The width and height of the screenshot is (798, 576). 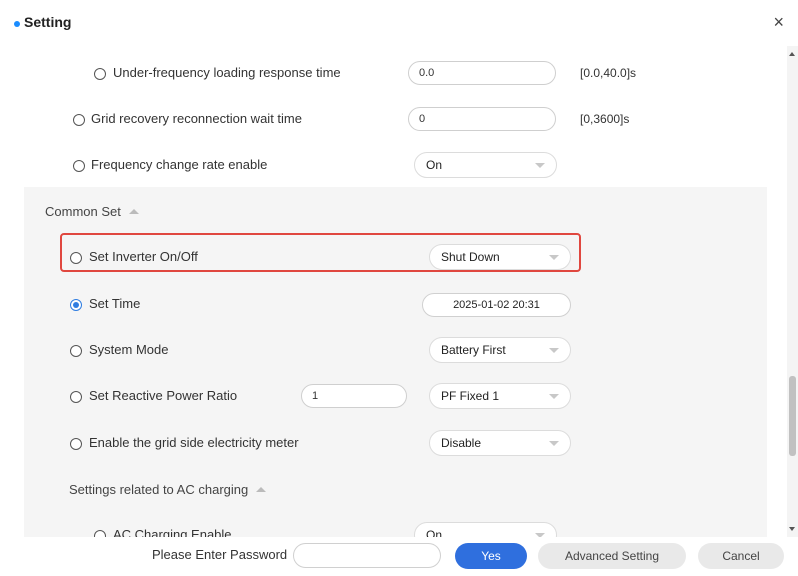 What do you see at coordinates (461, 443) in the screenshot?
I see `select-grid-meter-value: Disable` at bounding box center [461, 443].